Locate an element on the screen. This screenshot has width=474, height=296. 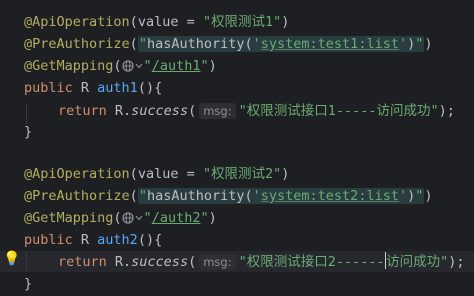
code-line-signature-1: public R auth1(){ is located at coordinates (93, 88).